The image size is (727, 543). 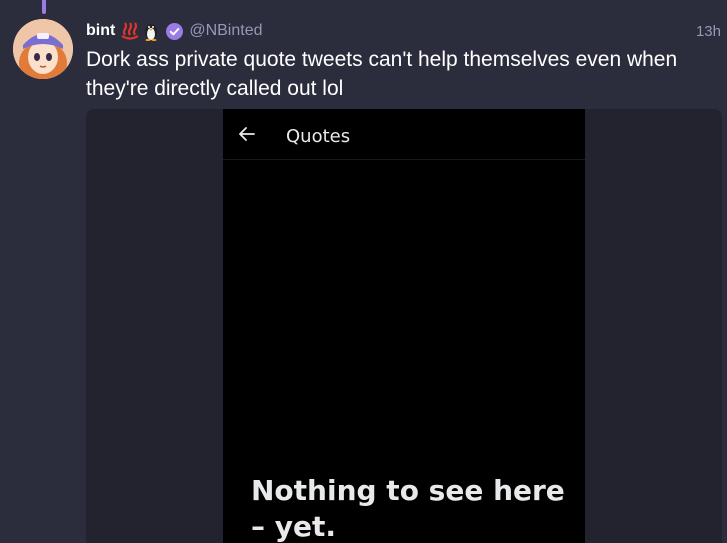 I want to click on screenshot-title: Quotes, so click(x=318, y=136).